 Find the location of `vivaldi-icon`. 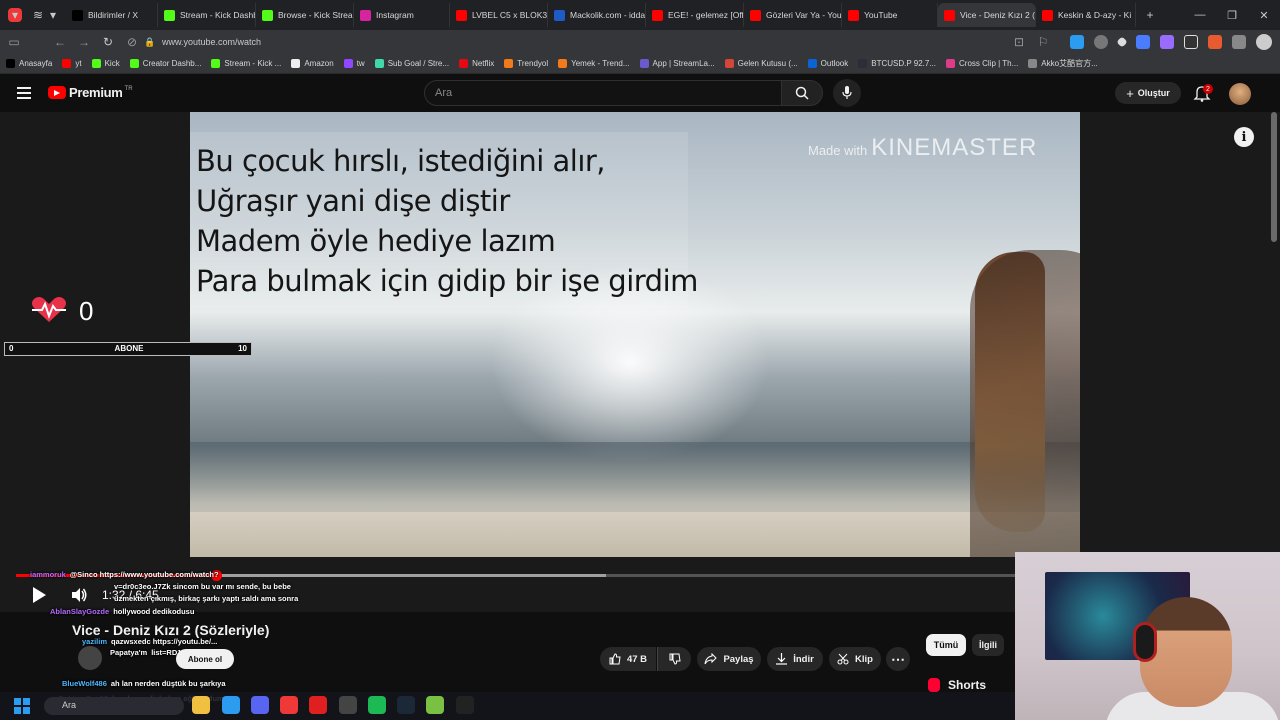

vivaldi-icon is located at coordinates (289, 705).